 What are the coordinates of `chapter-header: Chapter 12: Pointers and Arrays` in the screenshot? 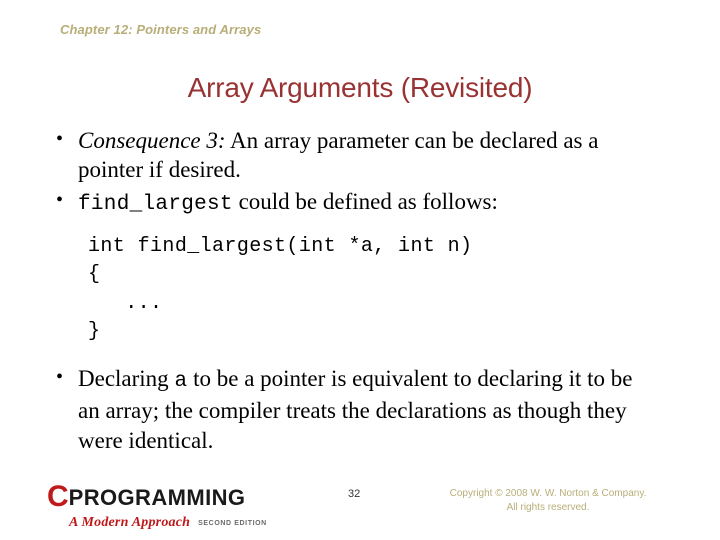 It's located at (161, 29).